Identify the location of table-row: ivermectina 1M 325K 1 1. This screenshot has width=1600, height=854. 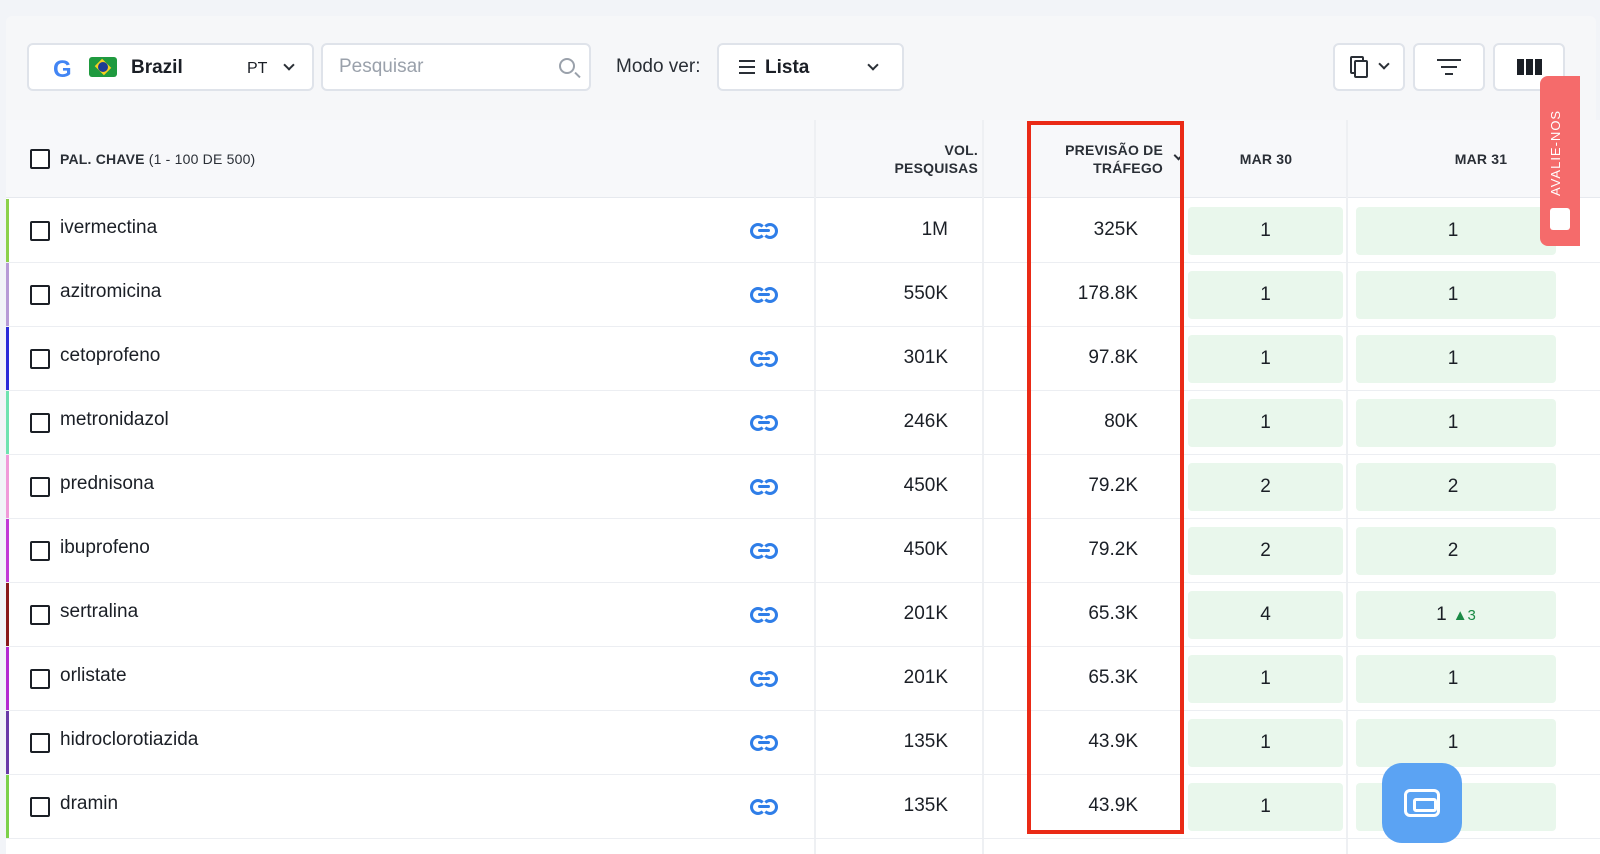
(803, 231).